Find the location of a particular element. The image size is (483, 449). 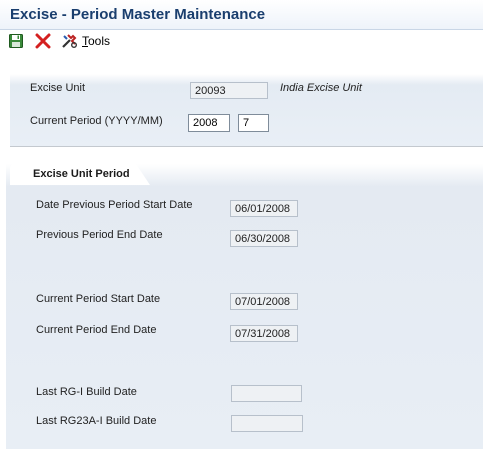

curr-period-end-field: 07/31/2008 is located at coordinates (264, 333).